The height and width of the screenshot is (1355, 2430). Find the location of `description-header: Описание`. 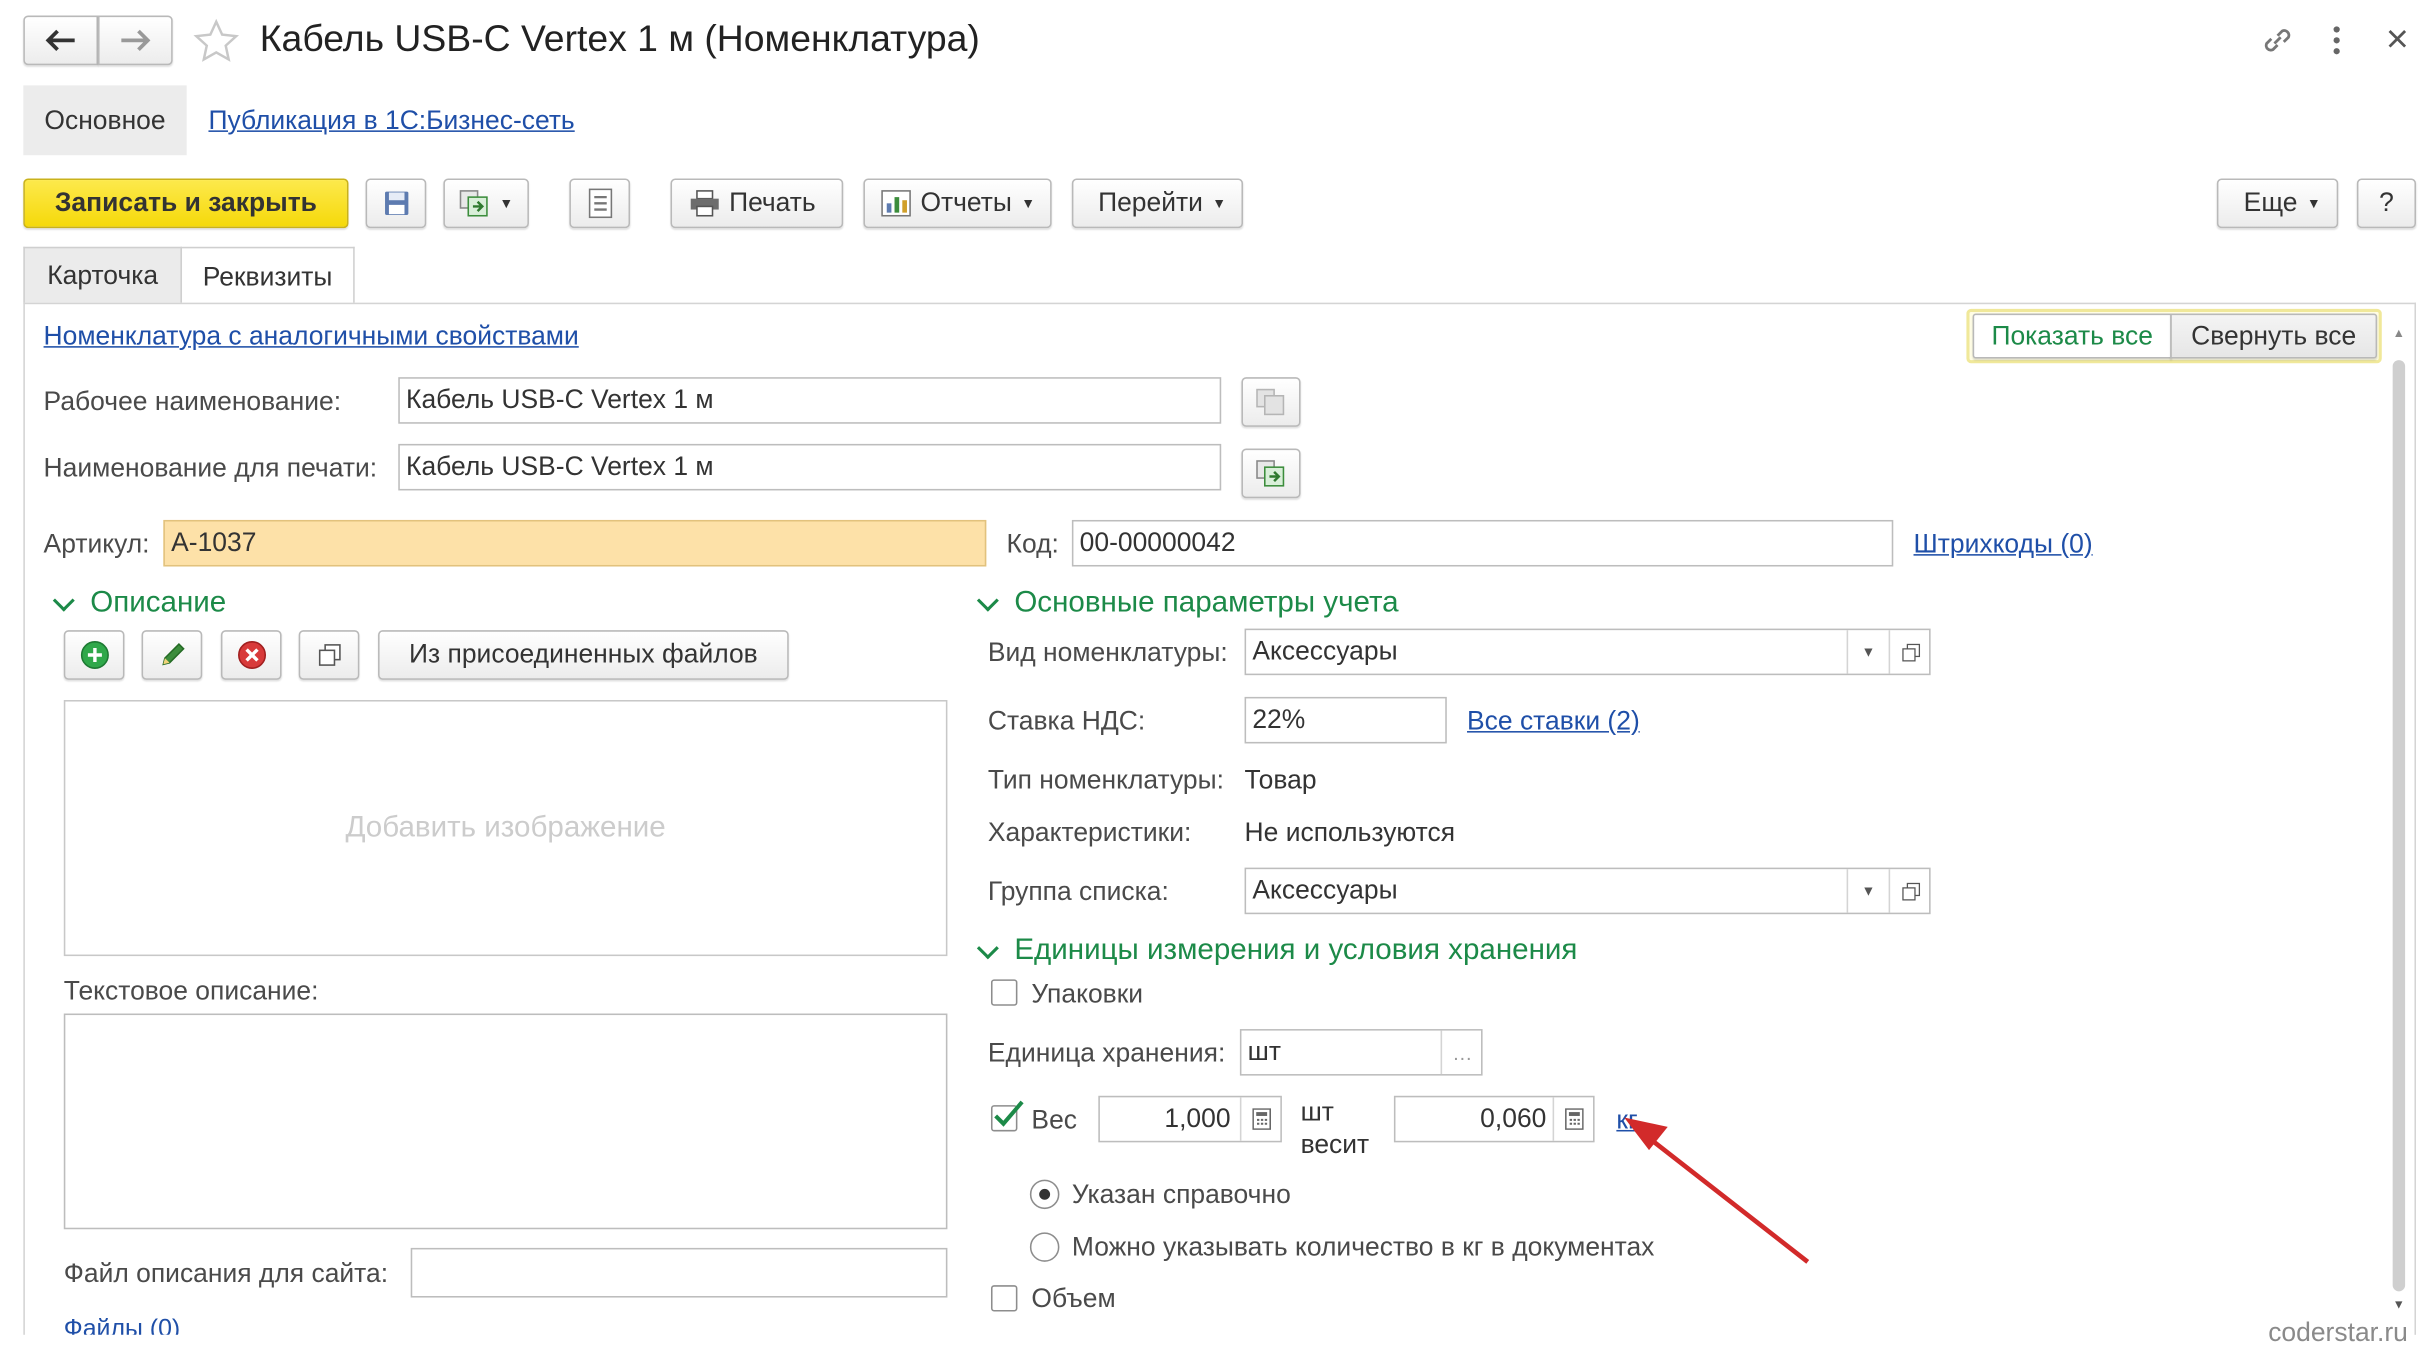

description-header: Описание is located at coordinates (138, 604).